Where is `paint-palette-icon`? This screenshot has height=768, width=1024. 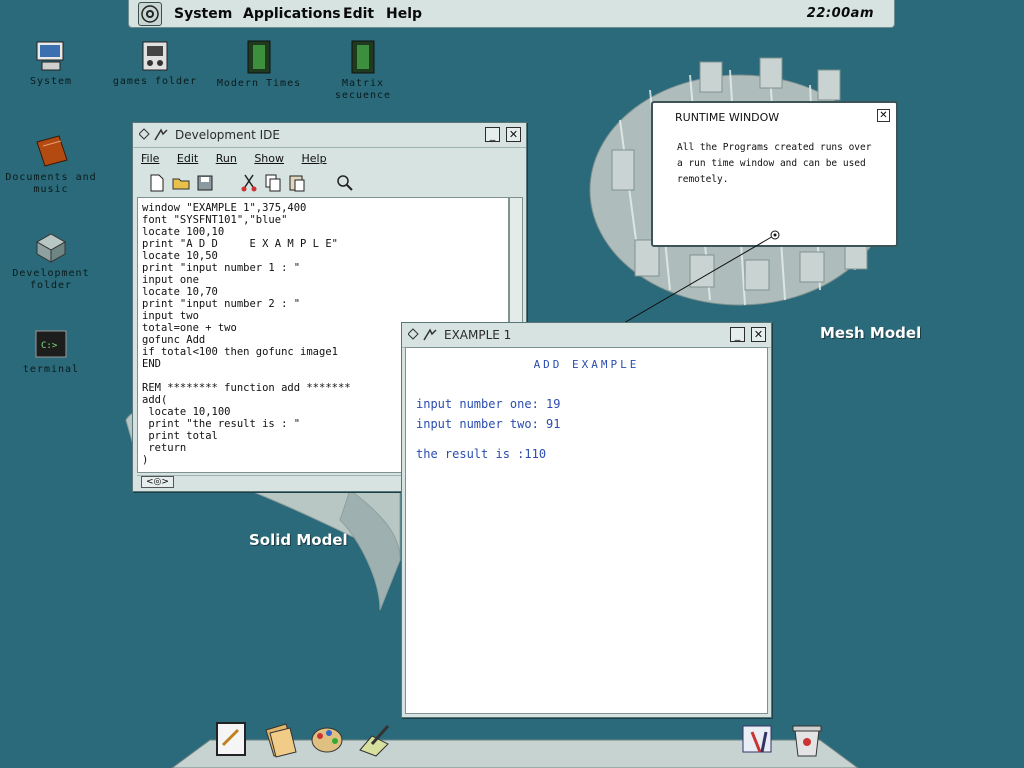
paint-palette-icon is located at coordinates (327, 740).